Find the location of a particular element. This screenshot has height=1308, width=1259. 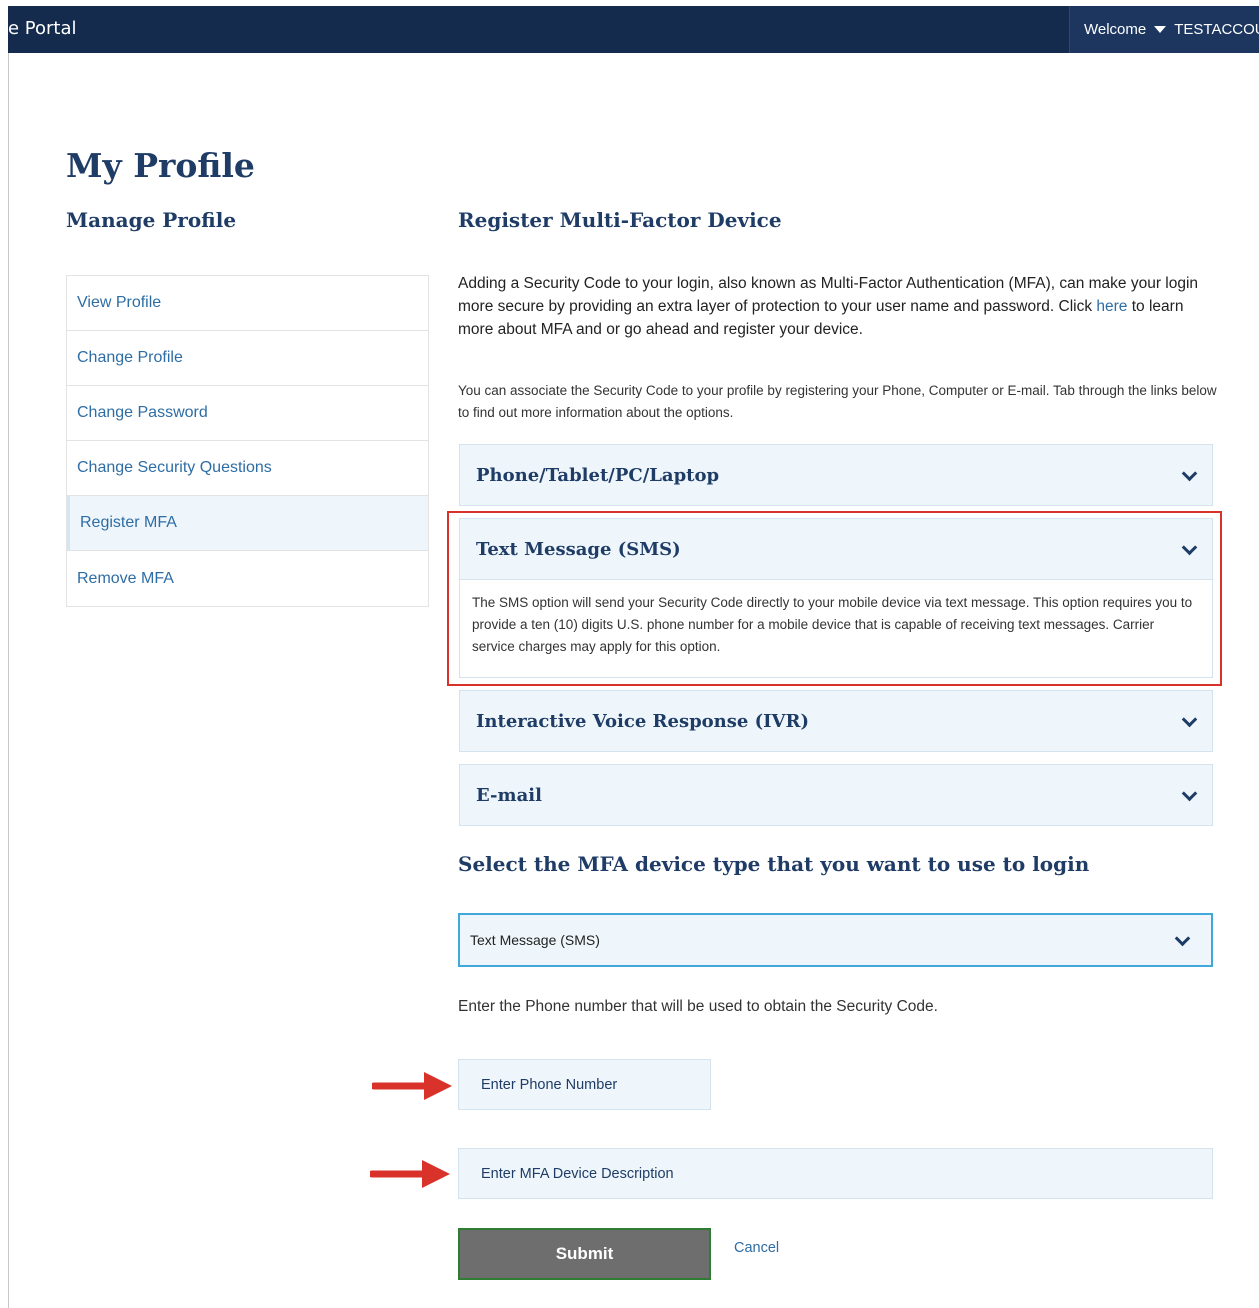

accordion-label: Phone/Tablet/PC/Laptop is located at coordinates (598, 475).